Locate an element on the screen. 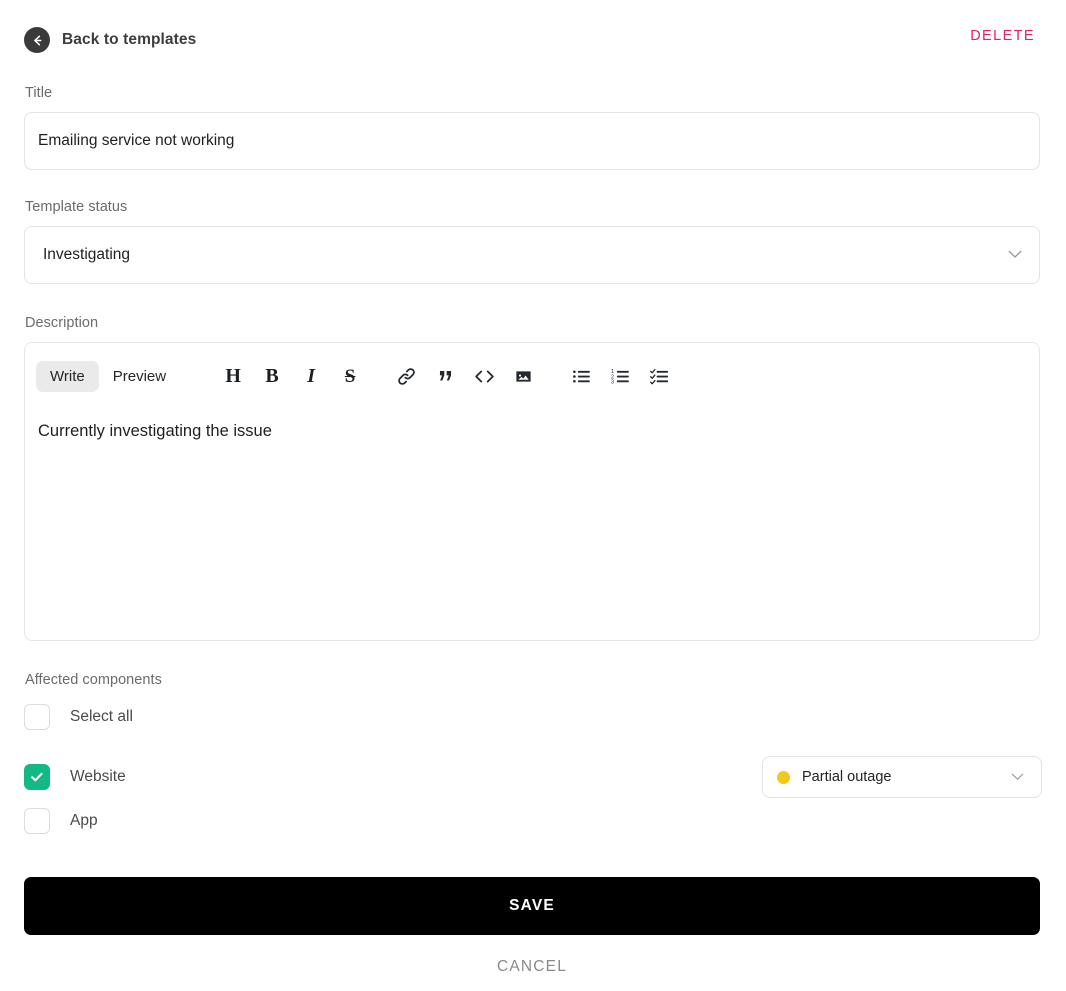 This screenshot has width=1066, height=991. title-field-group: Title is located at coordinates (533, 127).